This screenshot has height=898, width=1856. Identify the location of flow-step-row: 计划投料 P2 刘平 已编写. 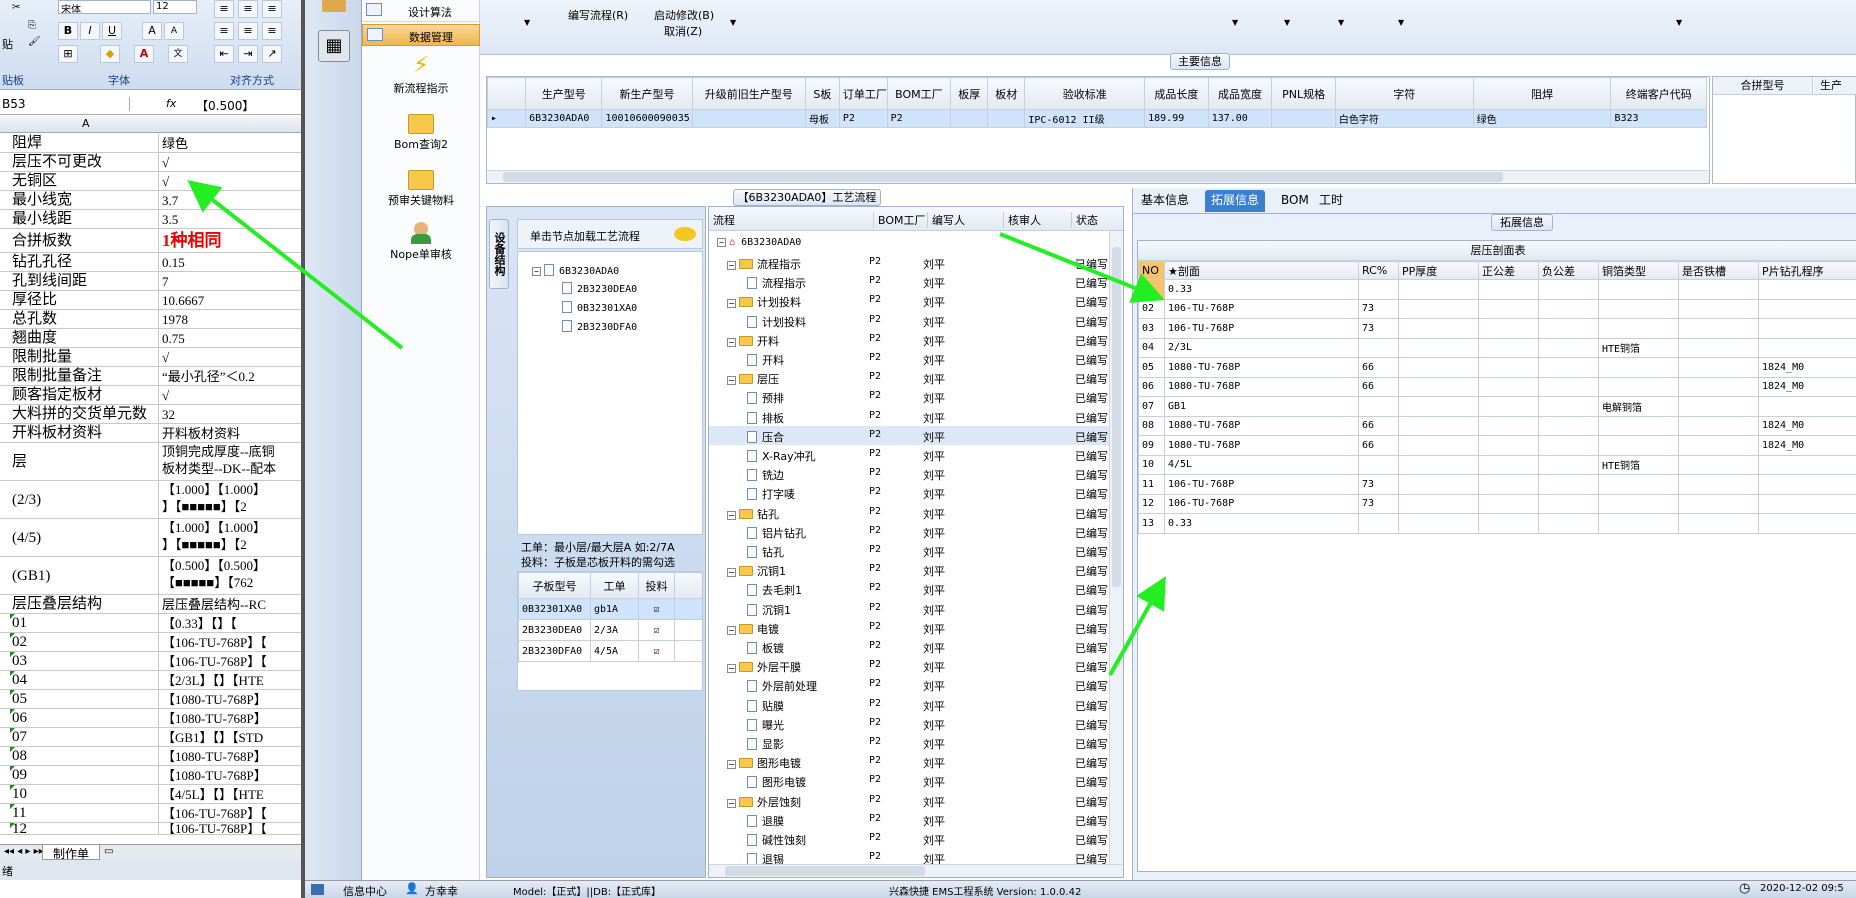
(916, 320).